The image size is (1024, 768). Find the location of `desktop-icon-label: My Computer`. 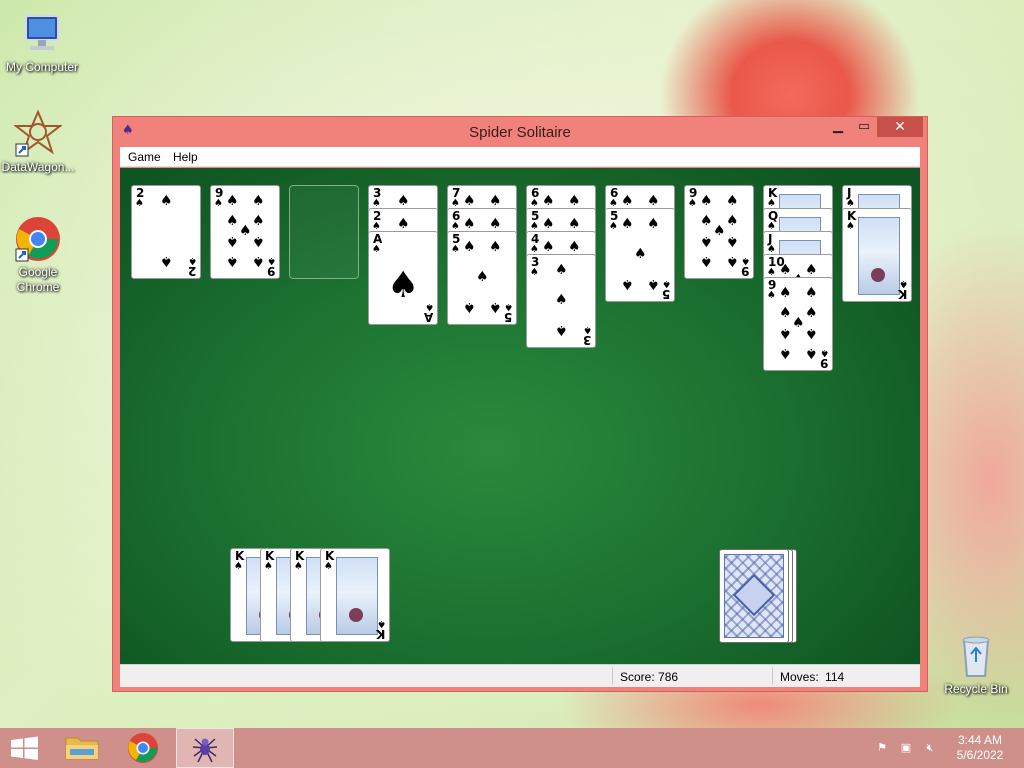

desktop-icon-label: My Computer is located at coordinates (42, 67).